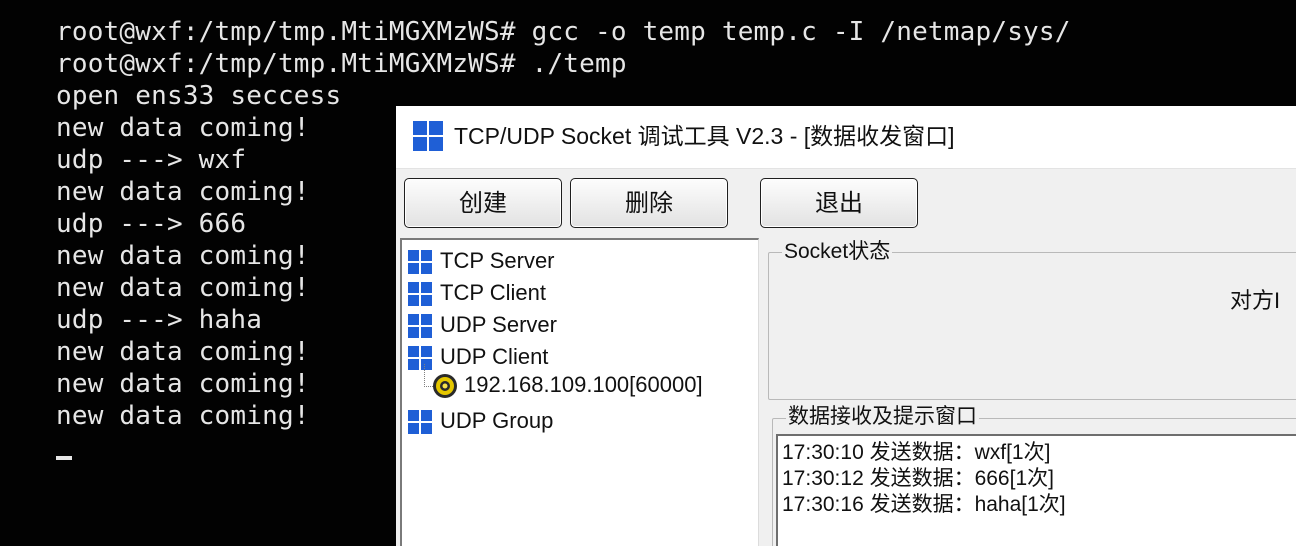  I want to click on tree-item-tcp-server: TCP Server, so click(481, 261).